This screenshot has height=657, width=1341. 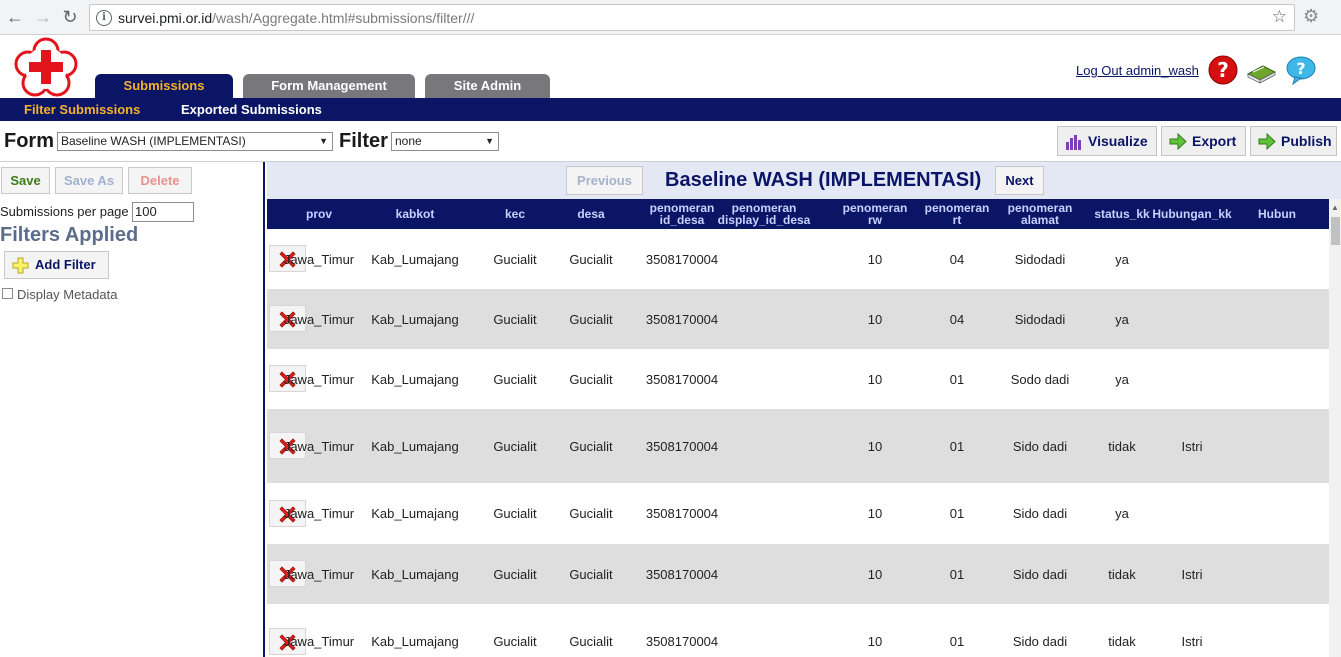 I want to click on bookmark-star-icon: ☆, so click(x=1279, y=17).